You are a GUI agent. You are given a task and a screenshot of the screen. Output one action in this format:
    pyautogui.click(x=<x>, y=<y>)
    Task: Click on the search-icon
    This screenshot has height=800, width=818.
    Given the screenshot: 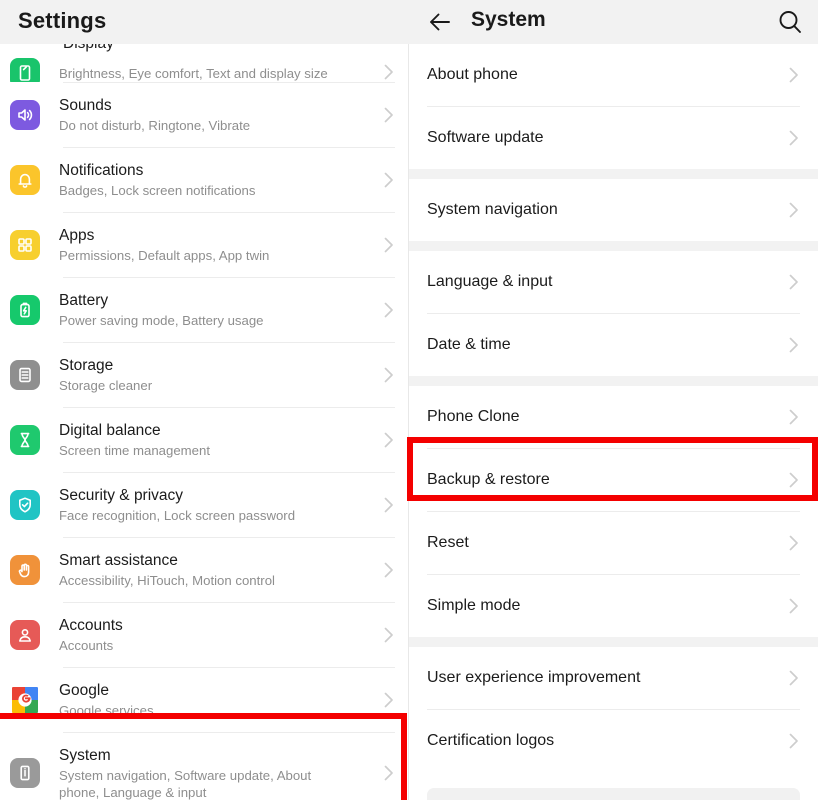 What is the action you would take?
    pyautogui.click(x=790, y=22)
    